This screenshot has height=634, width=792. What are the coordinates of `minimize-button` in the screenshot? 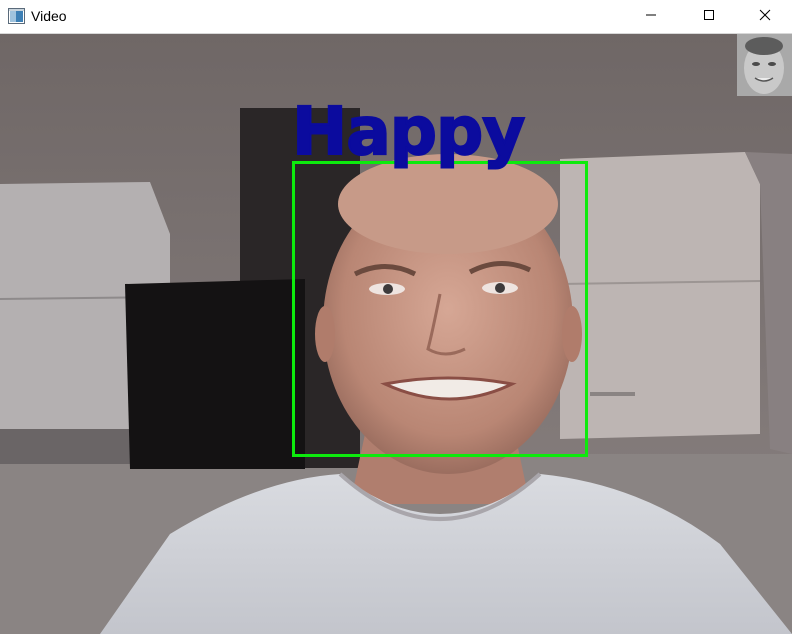 It's located at (651, 17).